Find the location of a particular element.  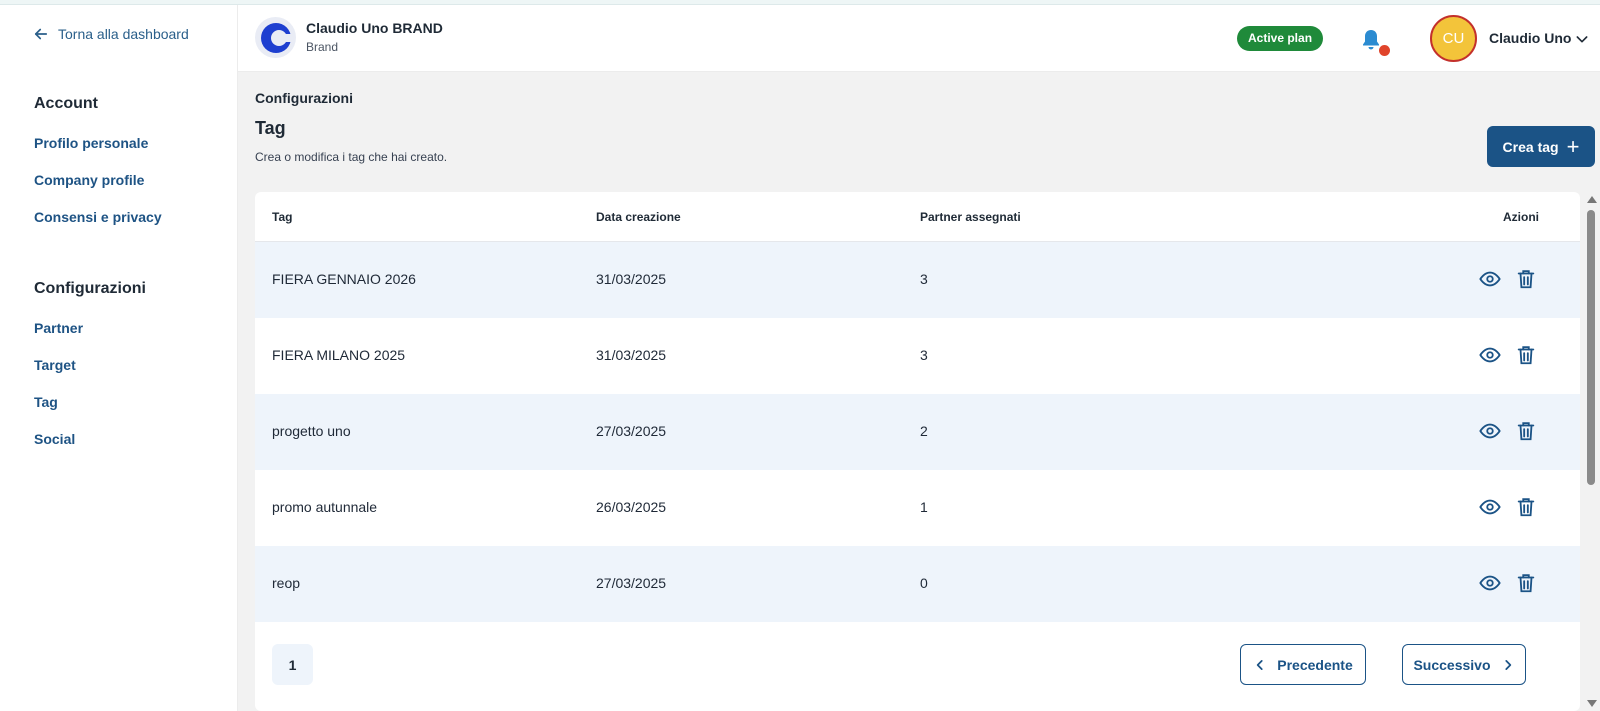

sidebar-item-partner: Partner is located at coordinates (58, 328).